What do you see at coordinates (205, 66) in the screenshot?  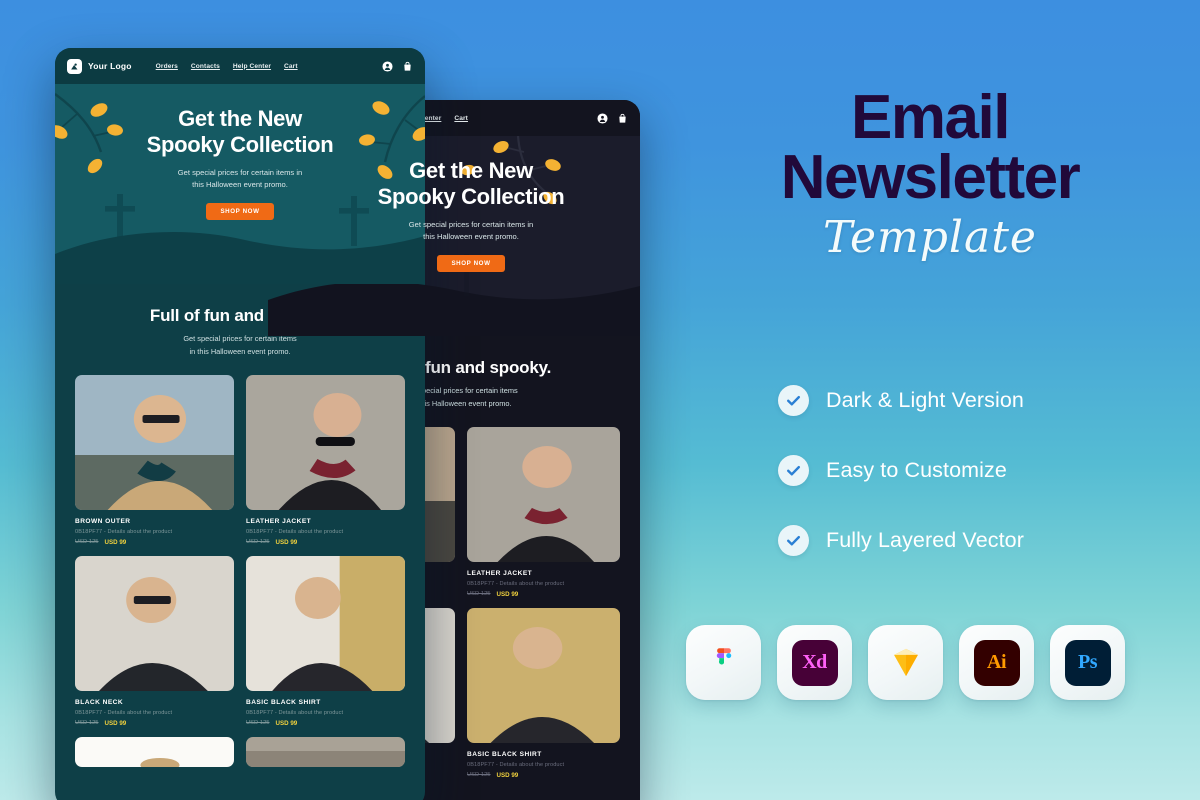 I see `nav-link-contacts: Contacts` at bounding box center [205, 66].